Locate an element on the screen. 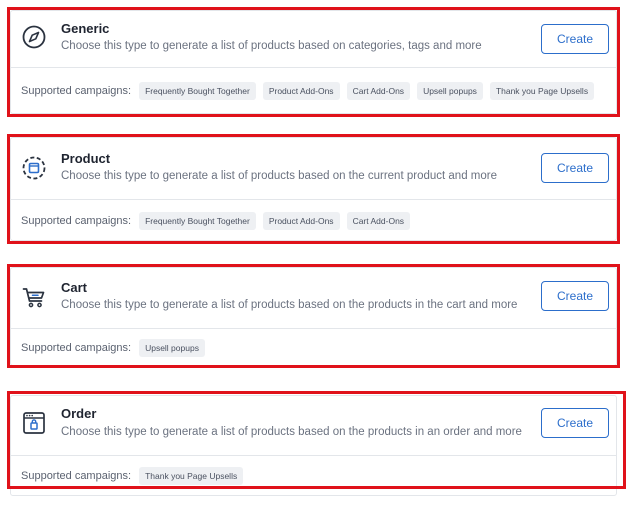 The width and height of the screenshot is (641, 505). type-title: Order is located at coordinates (79, 413).